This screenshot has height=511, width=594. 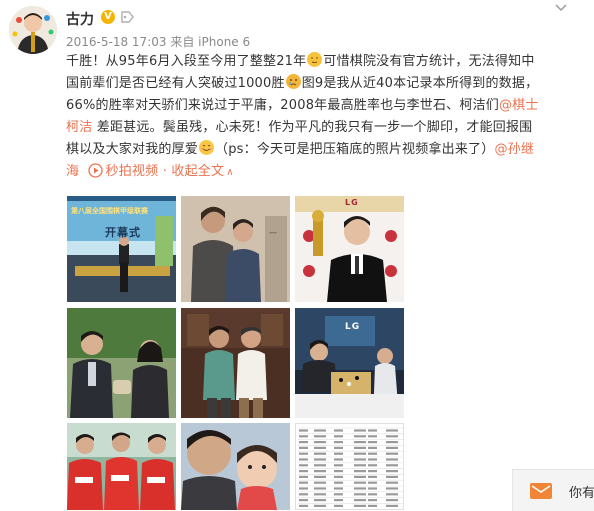 What do you see at coordinates (127, 17) in the screenshot?
I see `member-tag-icon` at bounding box center [127, 17].